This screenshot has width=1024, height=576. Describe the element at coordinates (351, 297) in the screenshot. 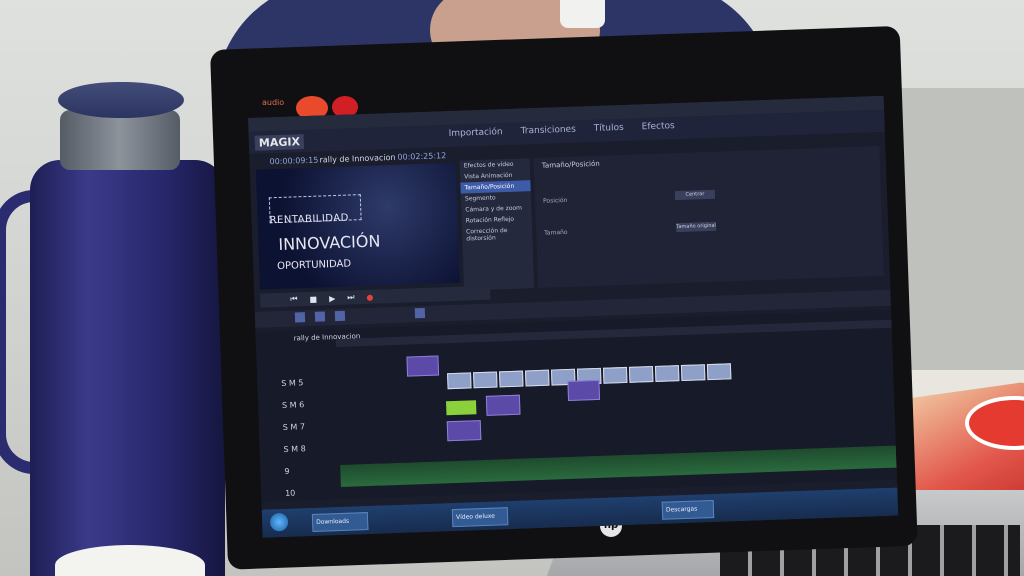

I see `skip-forward-icon: ⏭` at that location.